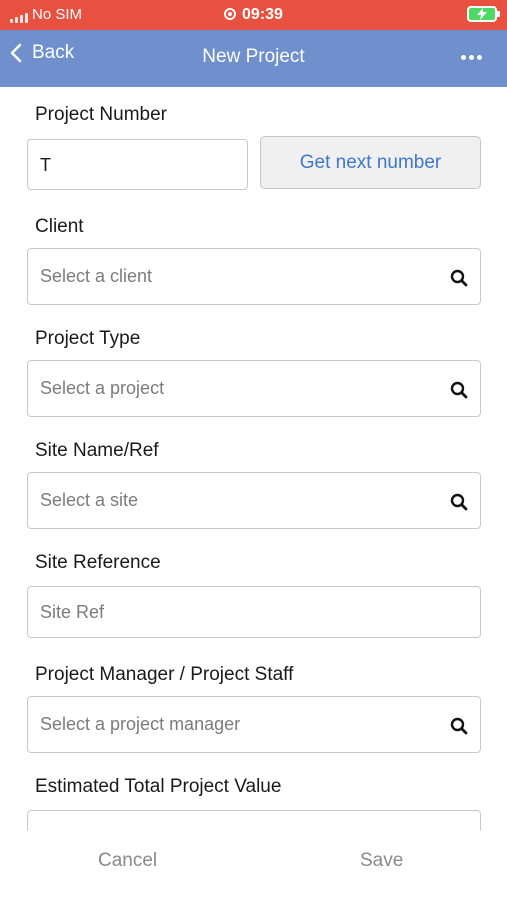 This screenshot has height=900, width=507. I want to click on cancel-button: Cancel, so click(127, 861).